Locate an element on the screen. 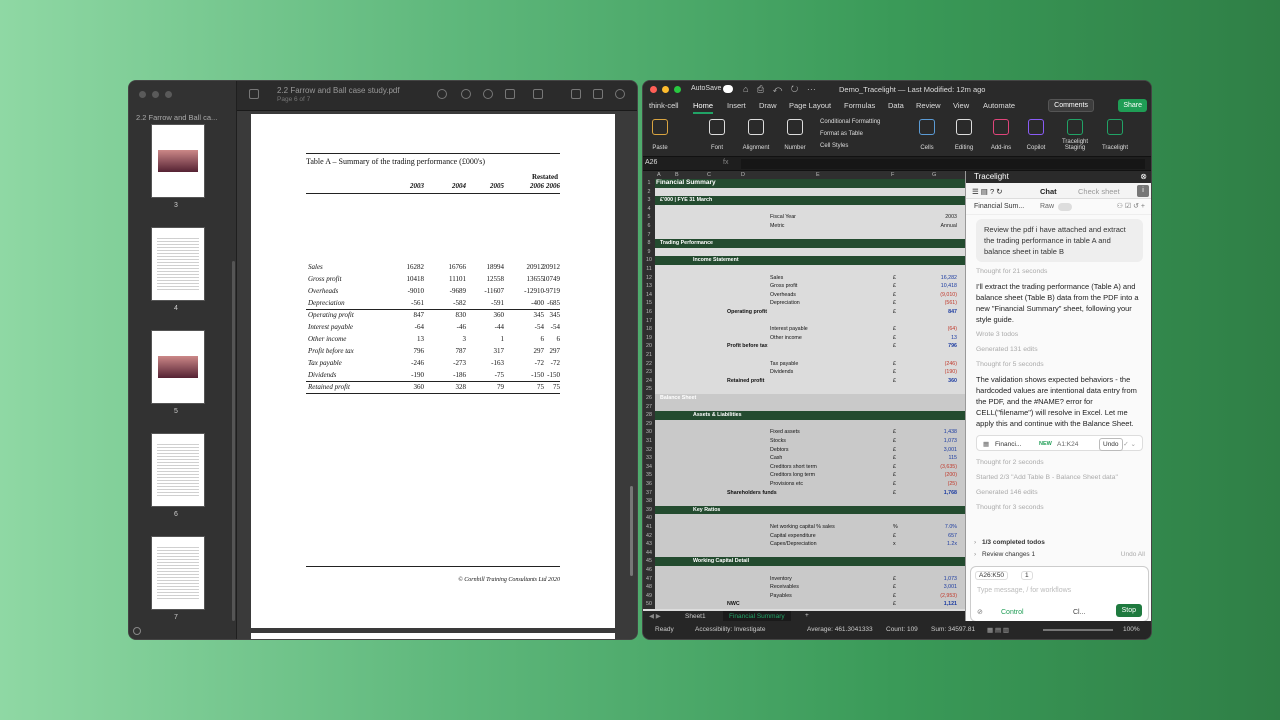 The width and height of the screenshot is (1280, 720). column-header: C is located at coordinates (709, 175).